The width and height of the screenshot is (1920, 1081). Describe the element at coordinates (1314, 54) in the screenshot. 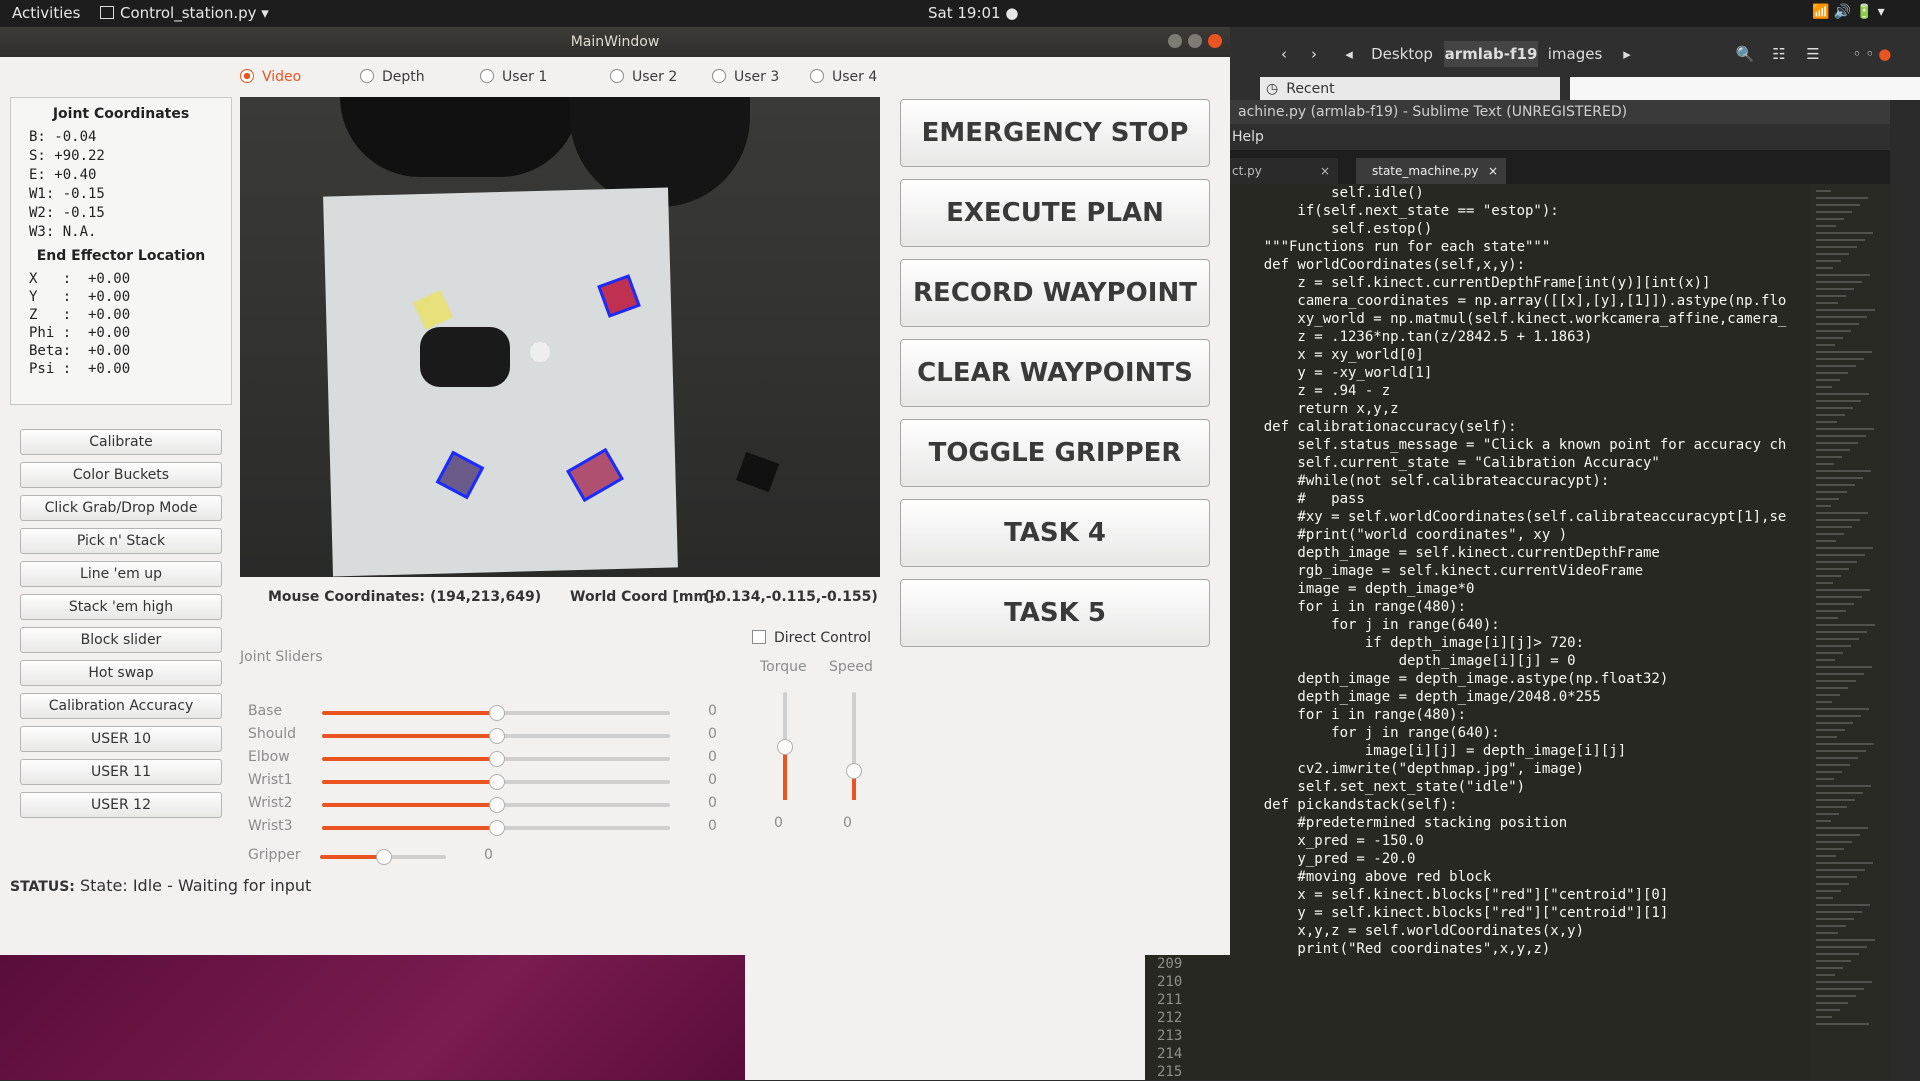

I see `forward-icon: ›` at that location.